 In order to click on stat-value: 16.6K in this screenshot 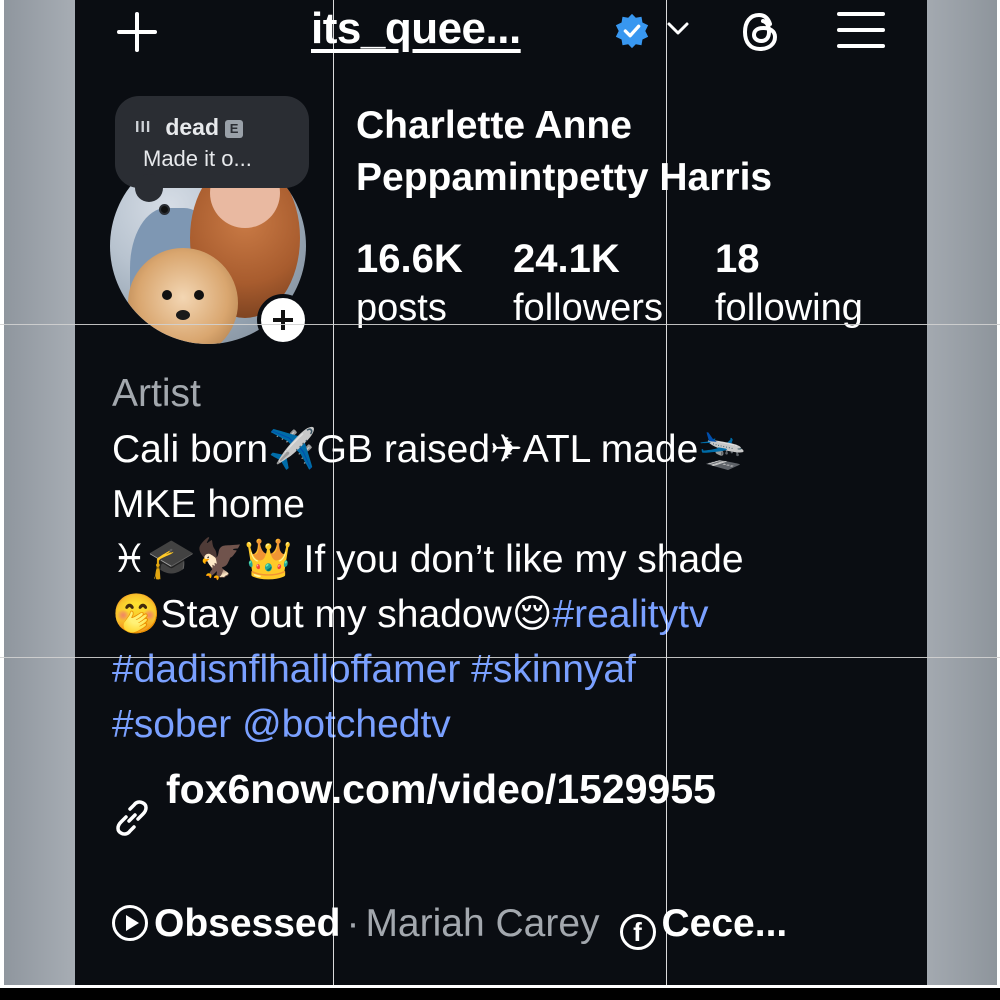, I will do `click(409, 259)`.